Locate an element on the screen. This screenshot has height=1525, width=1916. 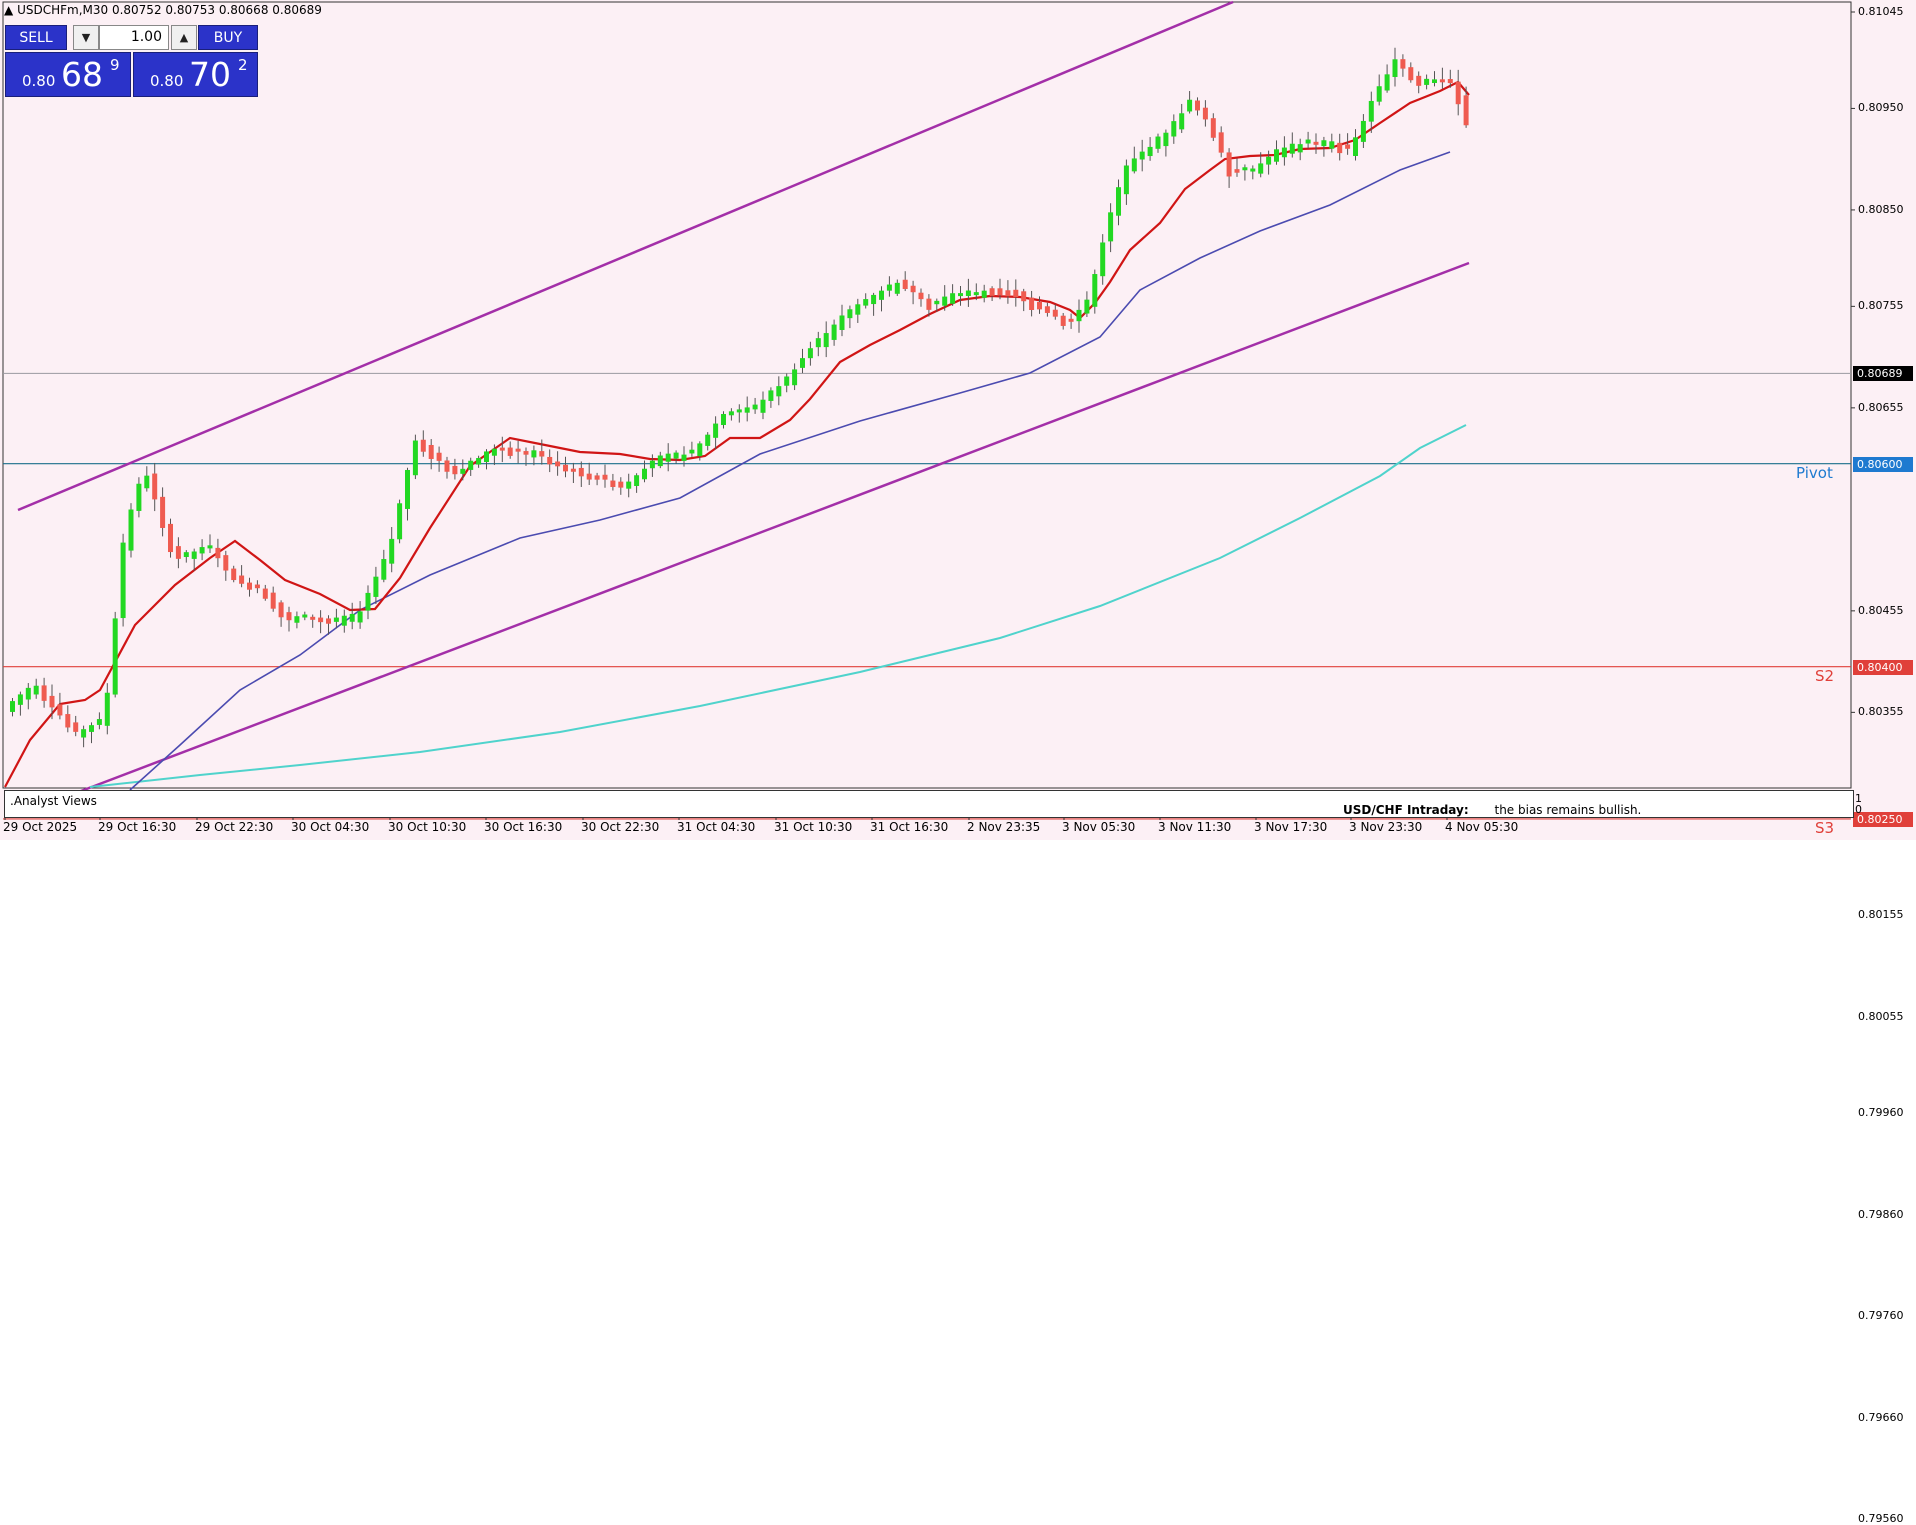
collapse-arrow-icon: ▲ is located at coordinates (8, 10).